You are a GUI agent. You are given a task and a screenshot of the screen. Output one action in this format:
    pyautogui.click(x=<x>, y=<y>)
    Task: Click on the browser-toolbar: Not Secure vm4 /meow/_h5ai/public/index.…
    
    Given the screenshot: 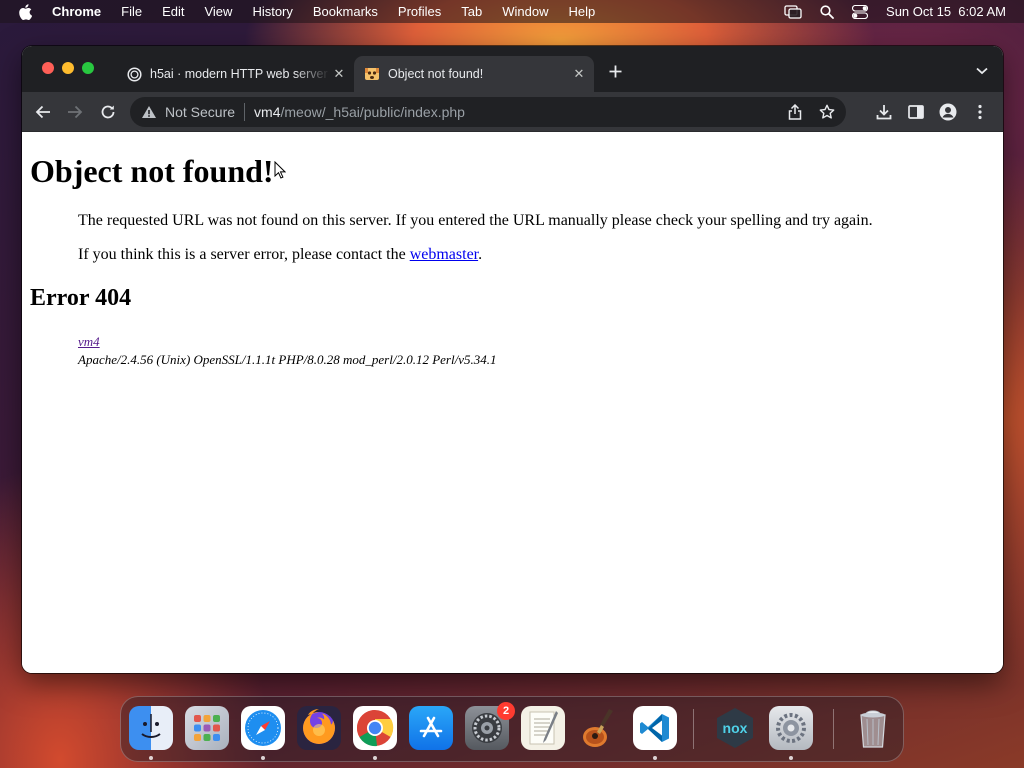 What is the action you would take?
    pyautogui.click(x=512, y=112)
    